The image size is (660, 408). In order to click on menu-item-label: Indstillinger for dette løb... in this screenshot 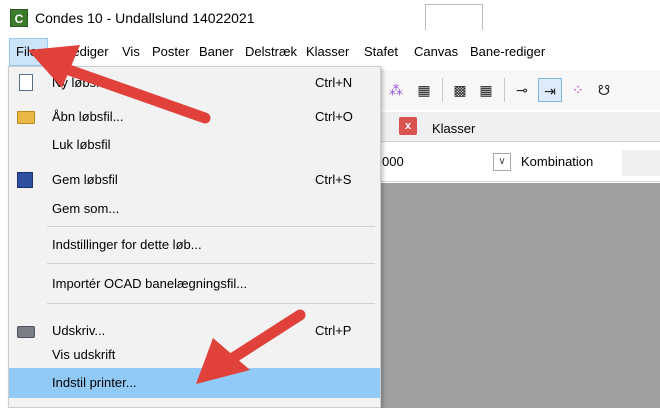, I will do `click(127, 244)`.